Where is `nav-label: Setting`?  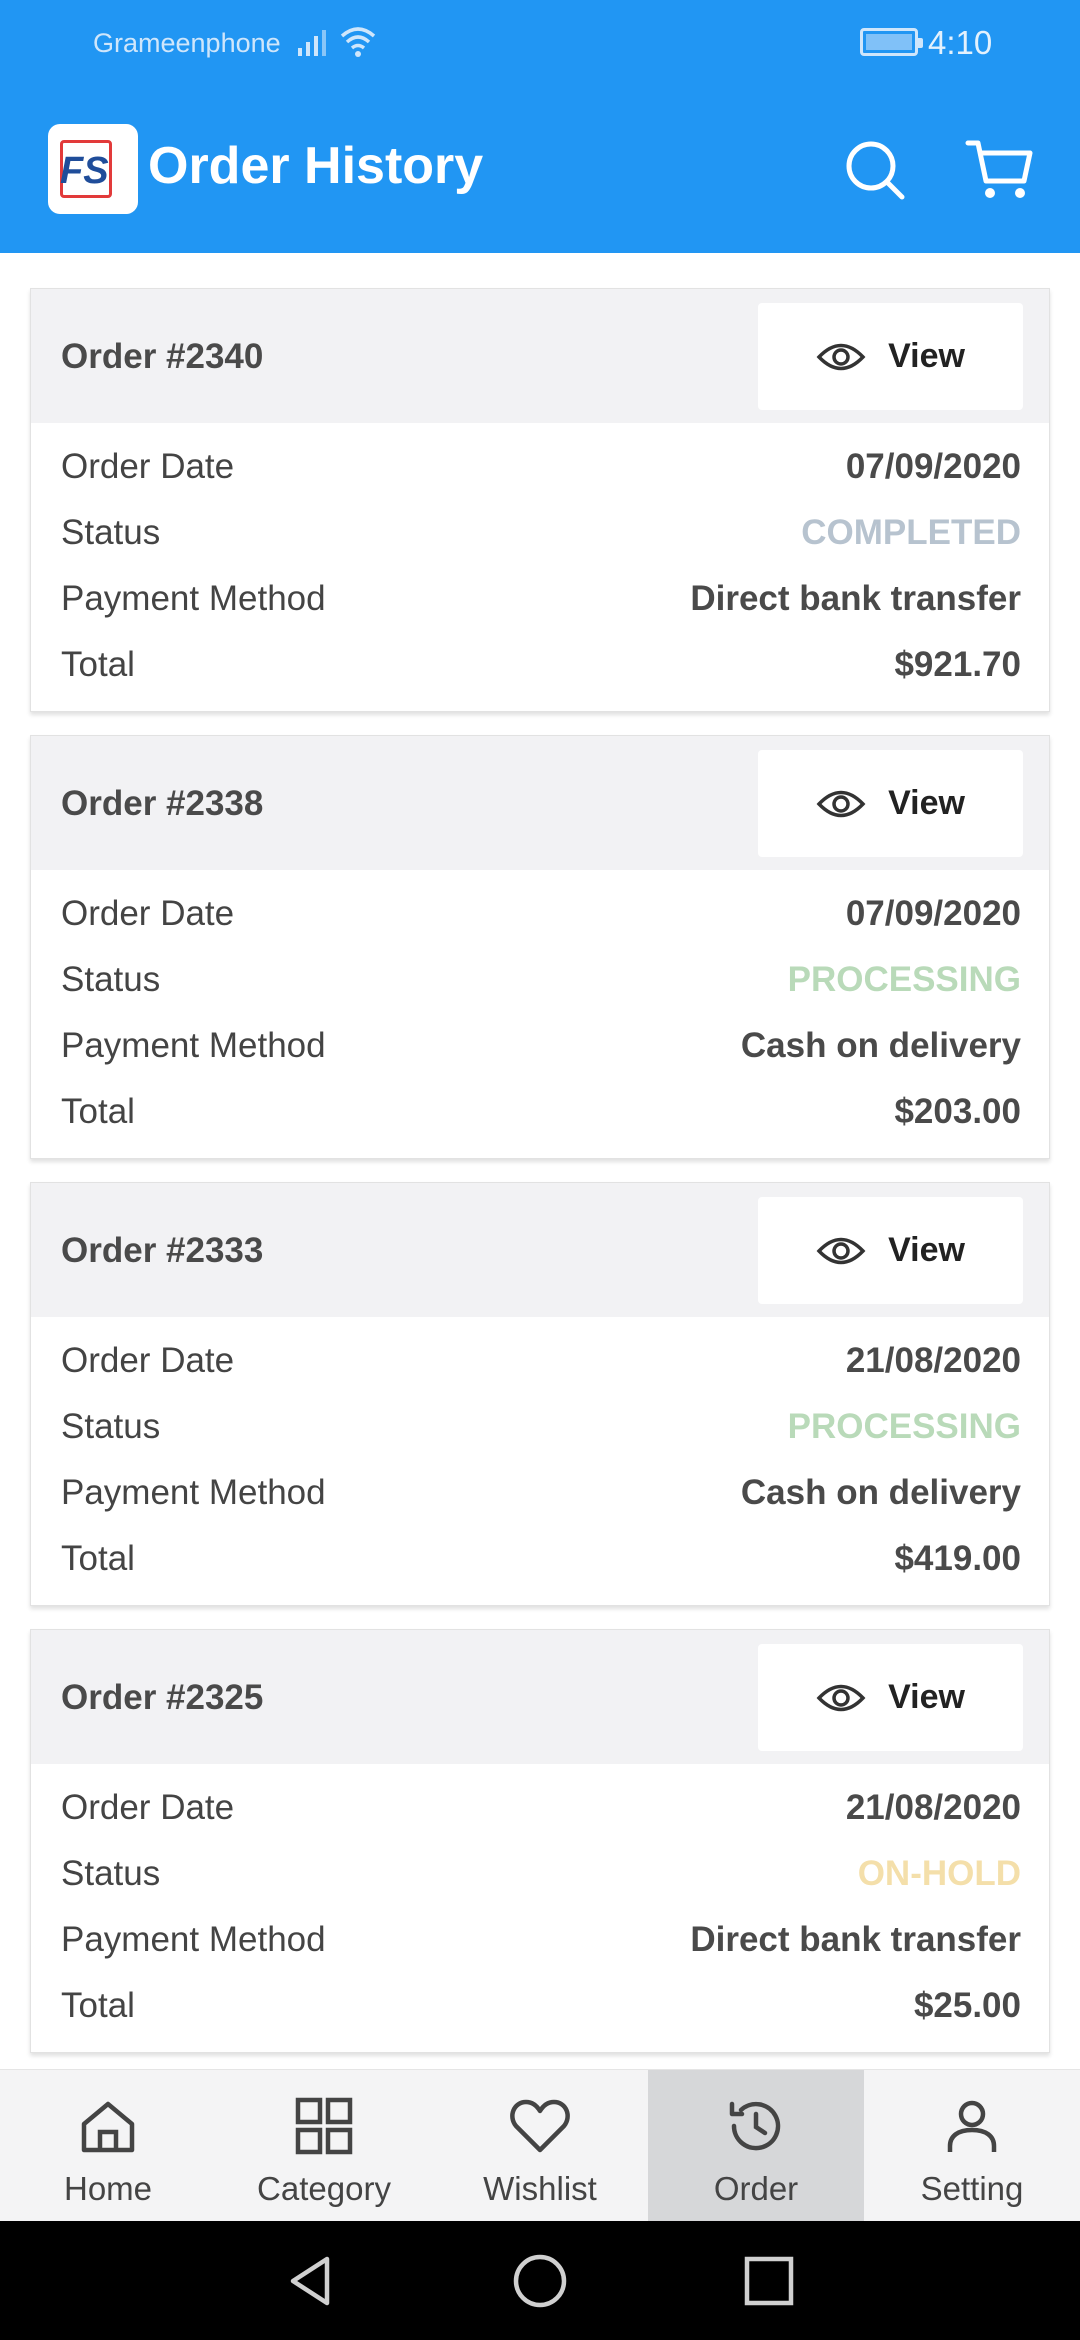
nav-label: Setting is located at coordinates (972, 2188).